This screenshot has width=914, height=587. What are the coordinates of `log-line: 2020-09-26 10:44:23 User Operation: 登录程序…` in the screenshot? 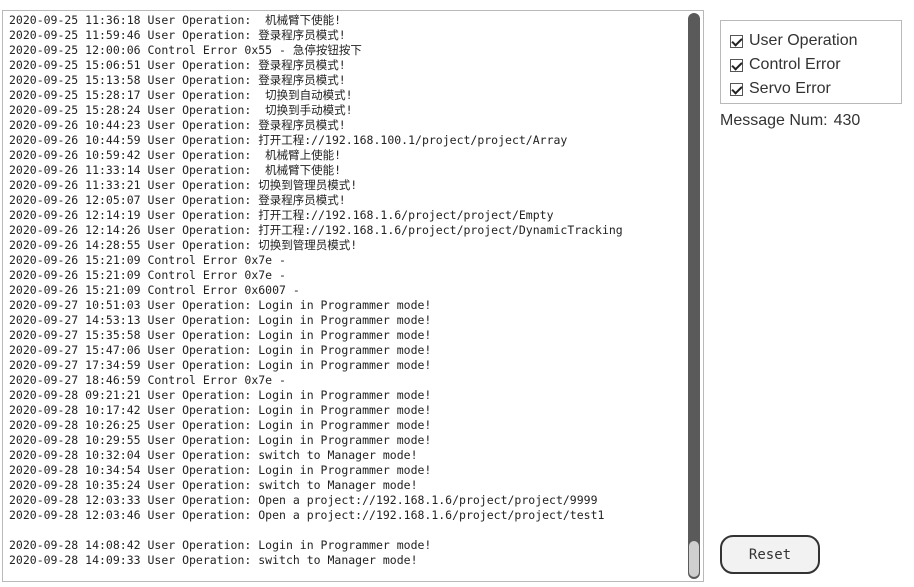 It's located at (177, 125).